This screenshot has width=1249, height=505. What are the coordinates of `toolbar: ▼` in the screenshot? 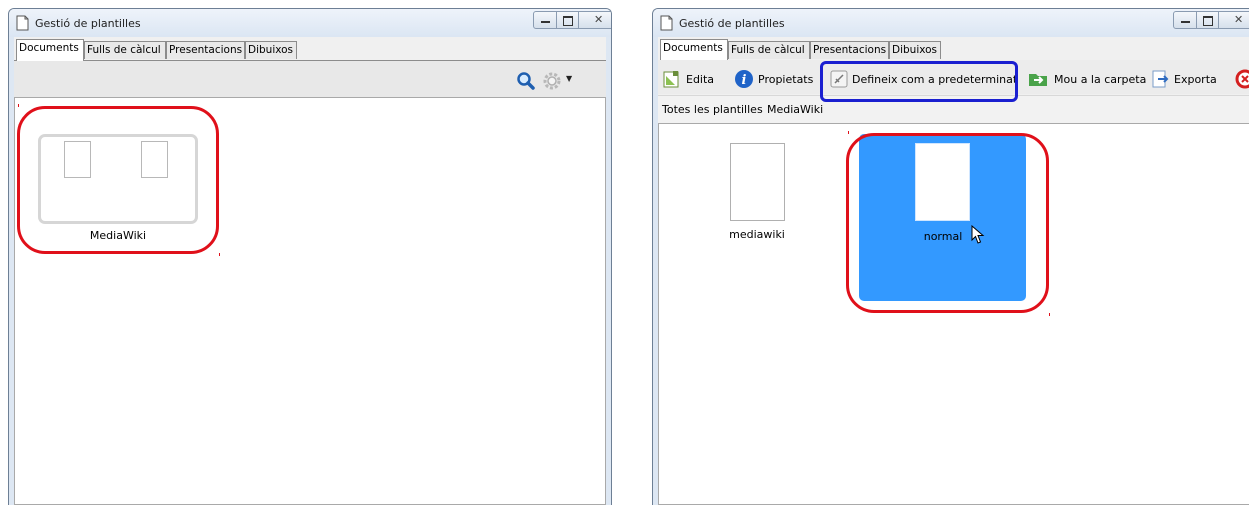 It's located at (310, 79).